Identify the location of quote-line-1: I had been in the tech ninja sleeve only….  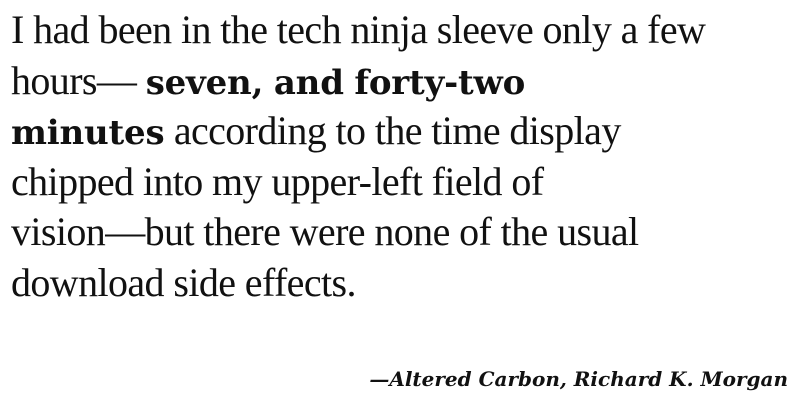
(401, 31).